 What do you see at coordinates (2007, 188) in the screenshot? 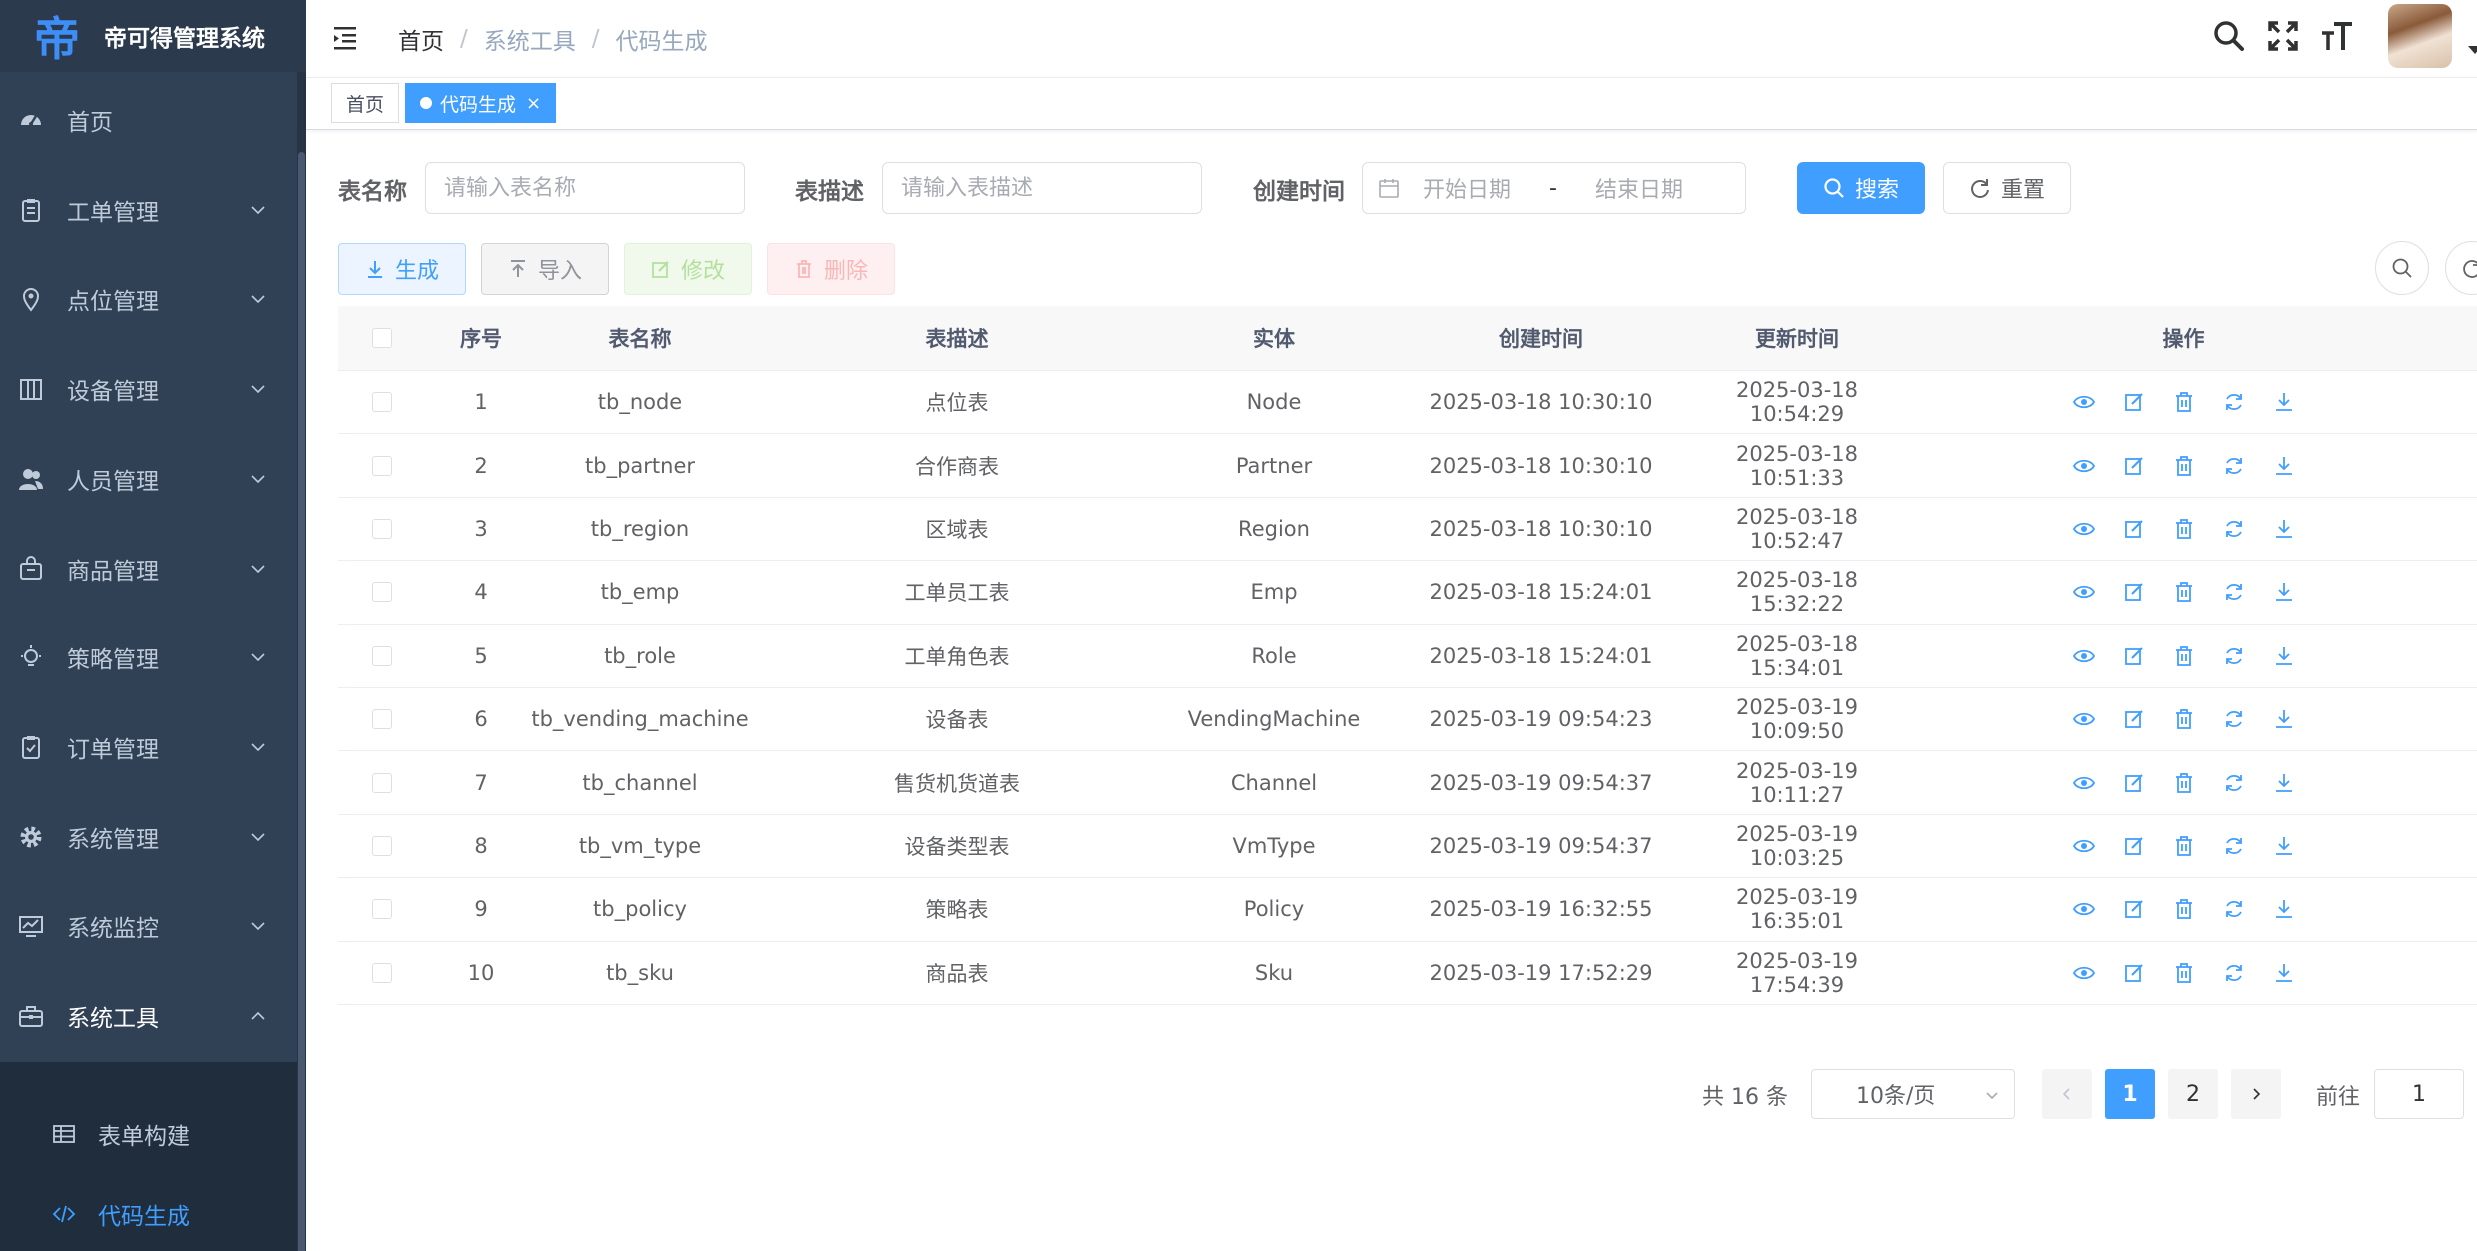
I see `reset-button: 重置` at bounding box center [2007, 188].